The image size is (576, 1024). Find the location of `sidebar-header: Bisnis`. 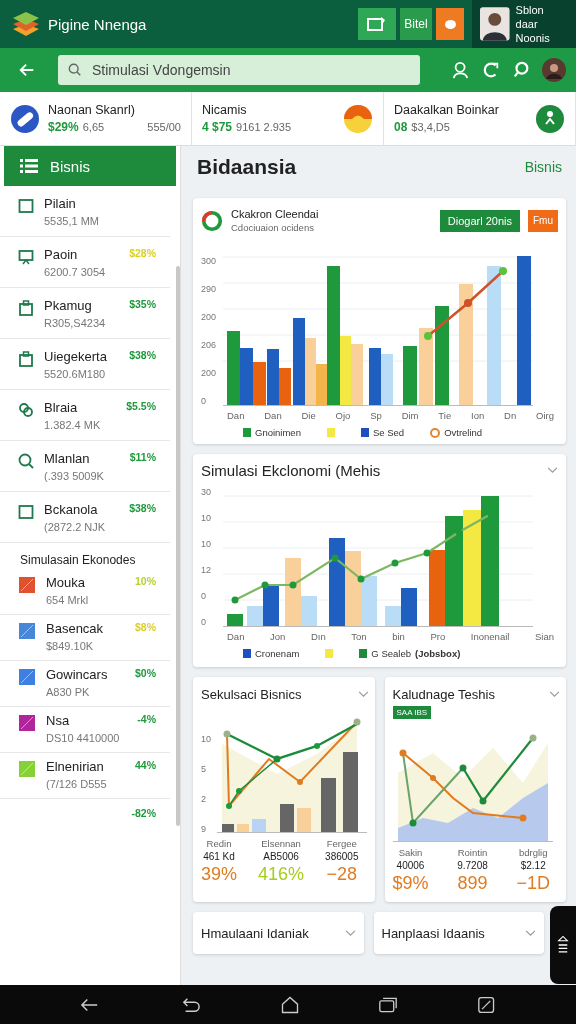

sidebar-header: Bisnis is located at coordinates (90, 166).